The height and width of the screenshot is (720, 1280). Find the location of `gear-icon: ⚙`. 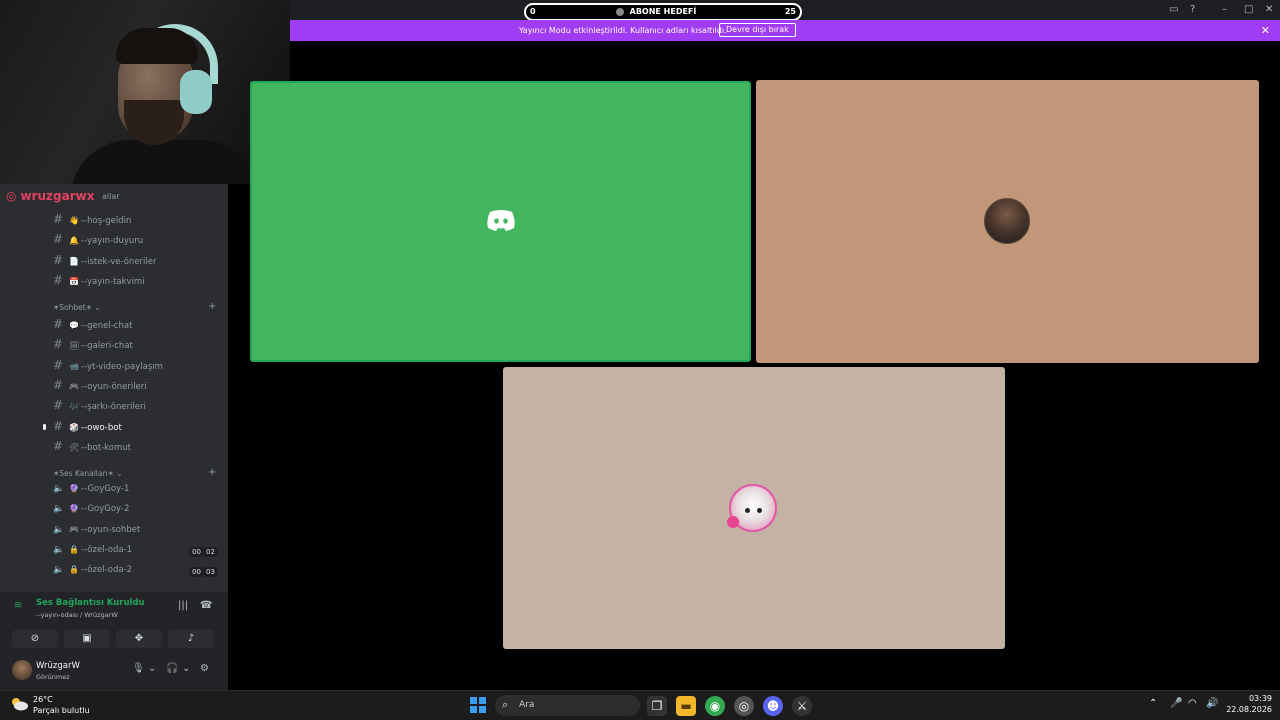

gear-icon: ⚙ is located at coordinates (204, 668).